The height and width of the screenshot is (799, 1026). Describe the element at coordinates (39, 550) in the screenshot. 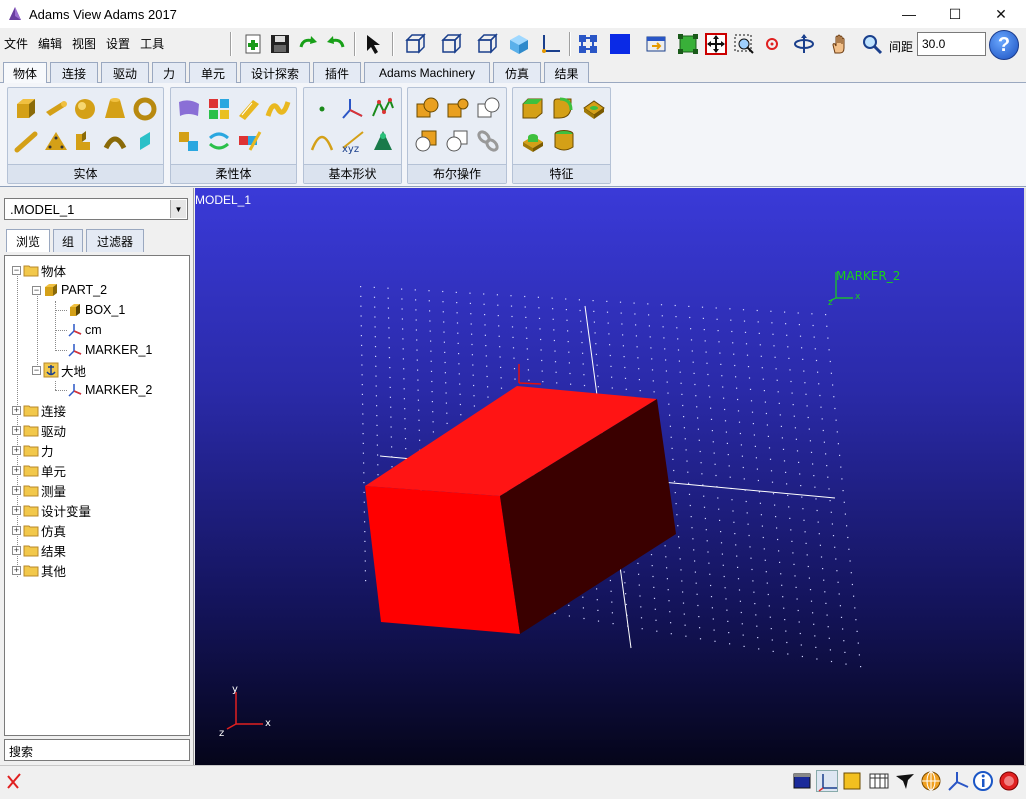

I see `tree-node-results: + 结果` at that location.